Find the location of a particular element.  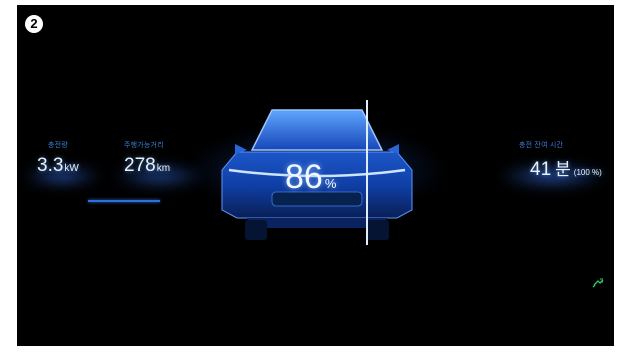

charging-plug-icon is located at coordinates (598, 283).